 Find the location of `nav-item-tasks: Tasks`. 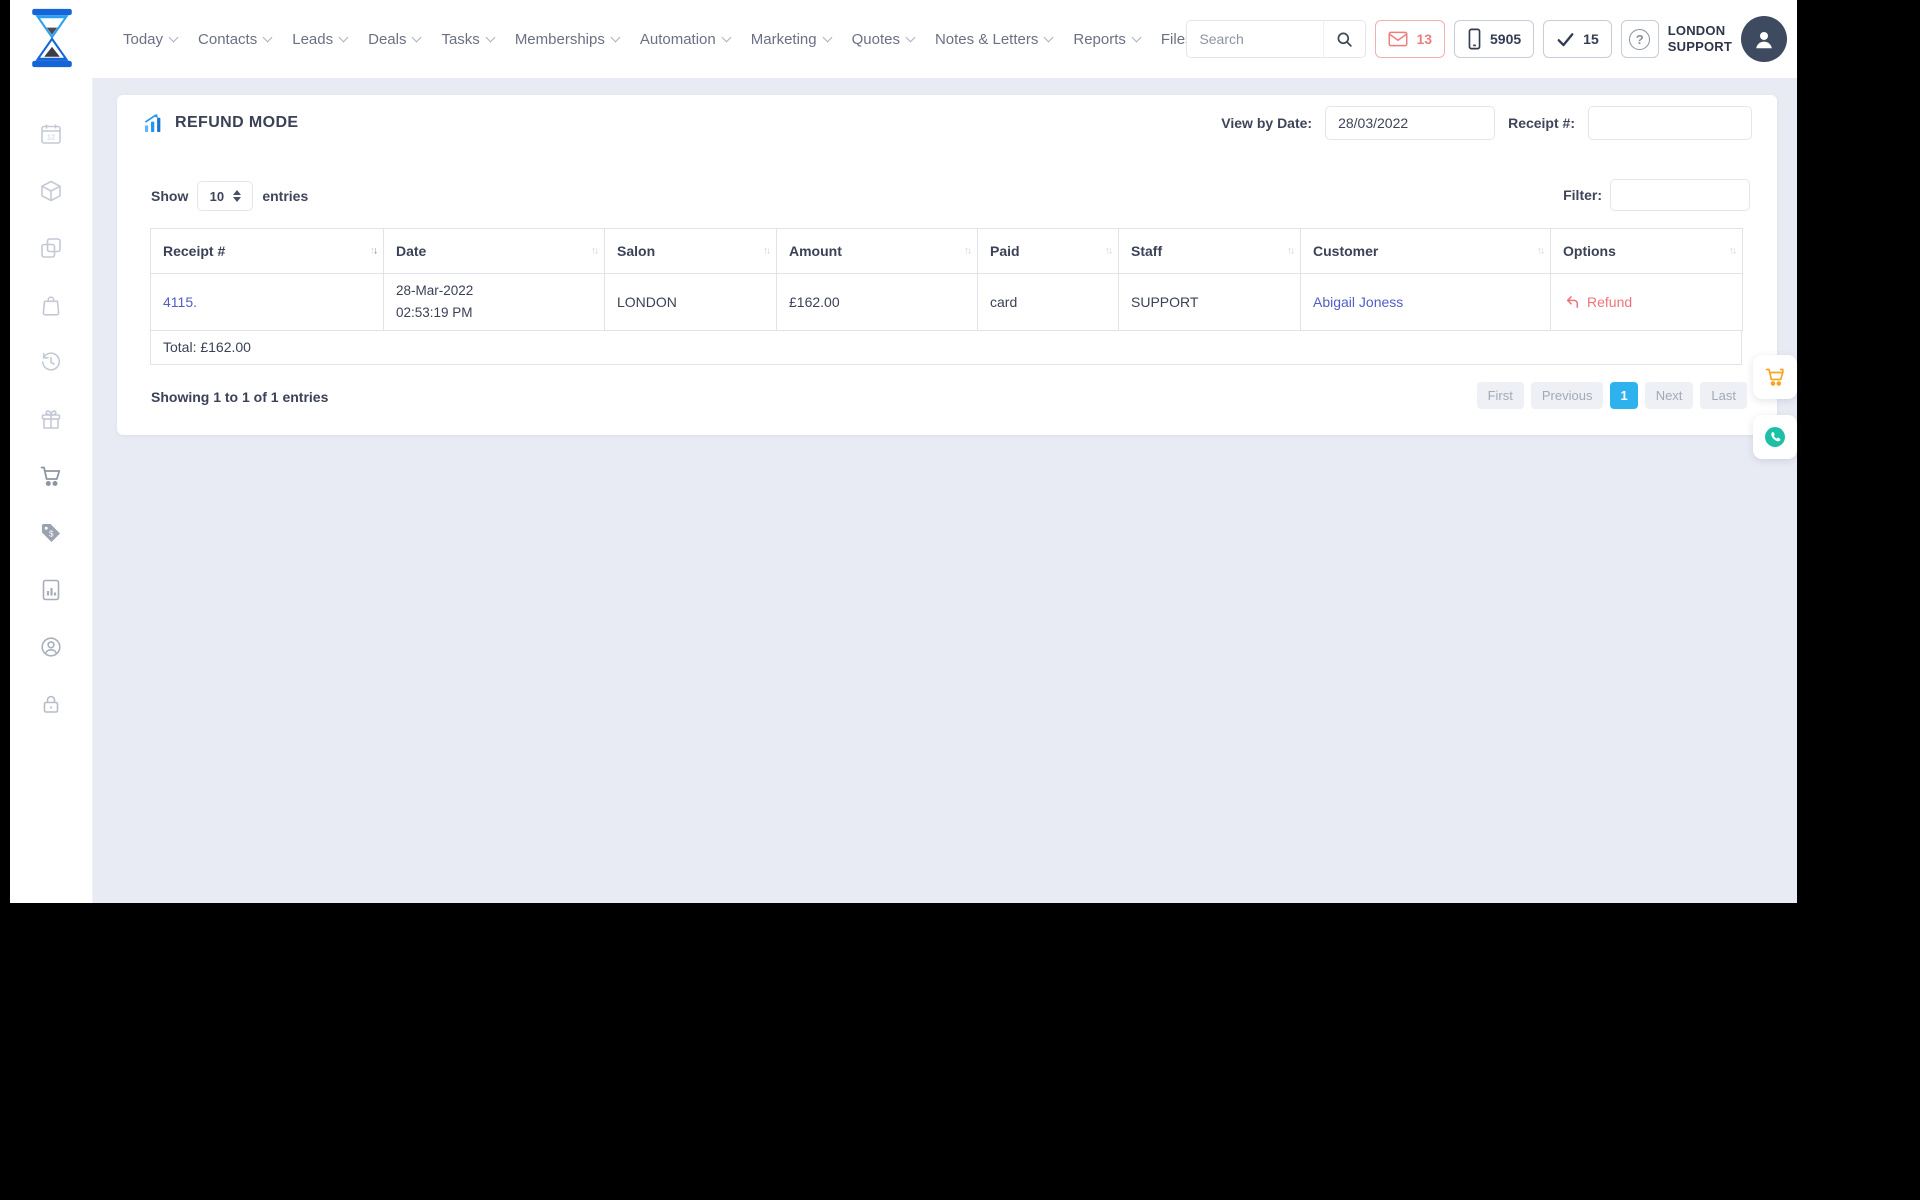

nav-item-tasks: Tasks is located at coordinates (468, 39).